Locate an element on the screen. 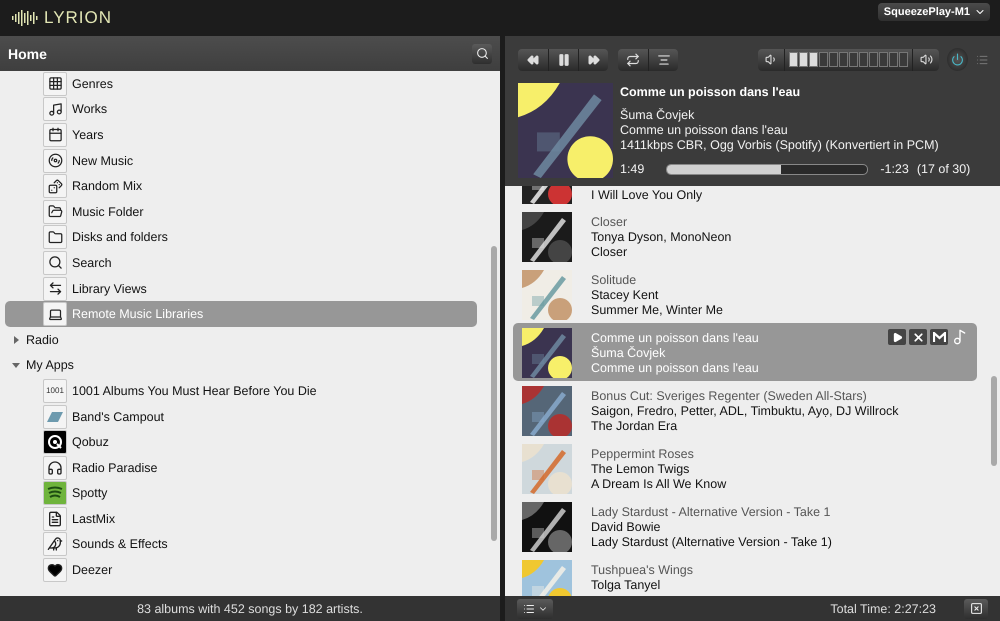  track-title: Closer is located at coordinates (609, 222).